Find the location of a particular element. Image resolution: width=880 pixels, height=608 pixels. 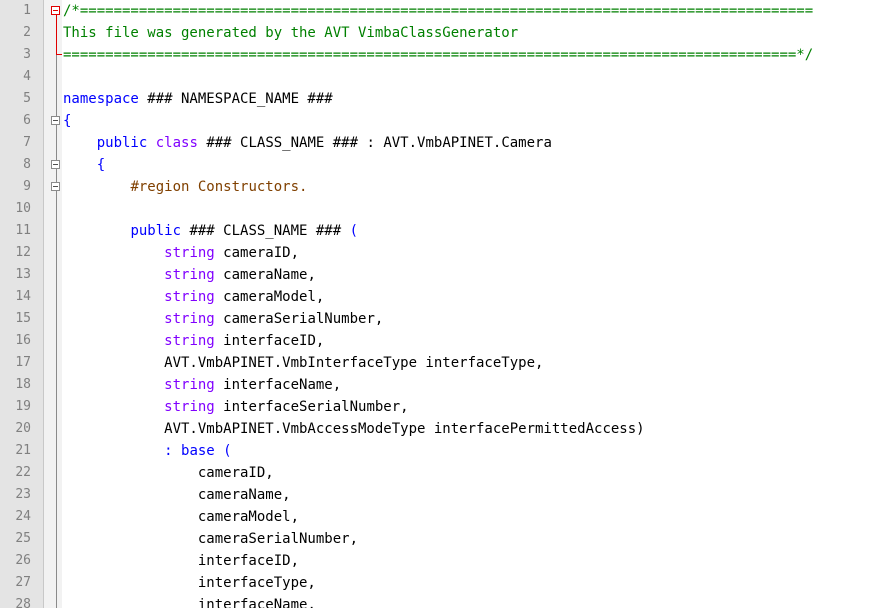

line-code: interfaceName, is located at coordinates (189, 601).